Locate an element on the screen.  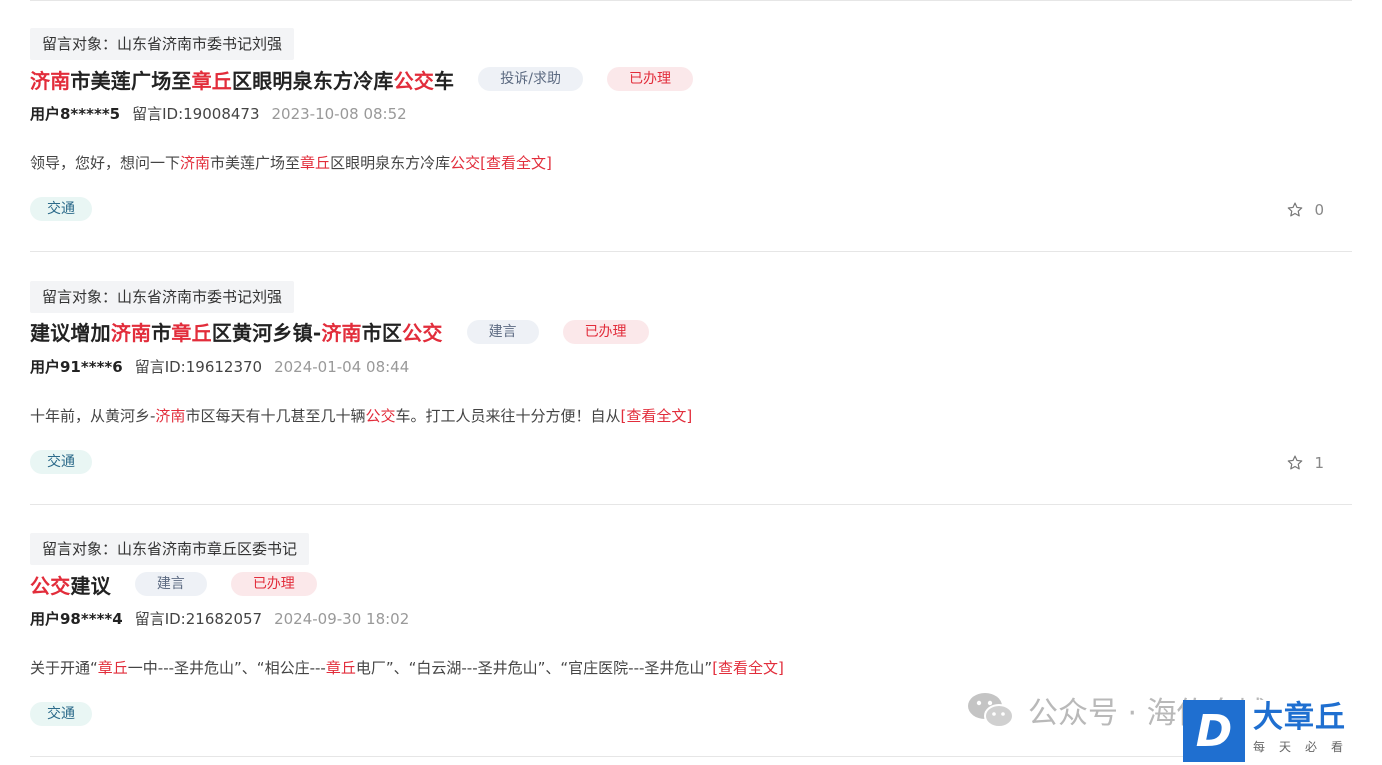
message-meta: 用户8*****5 留言ID:19008473 2023-10-08 08:52 is located at coordinates (218, 114).